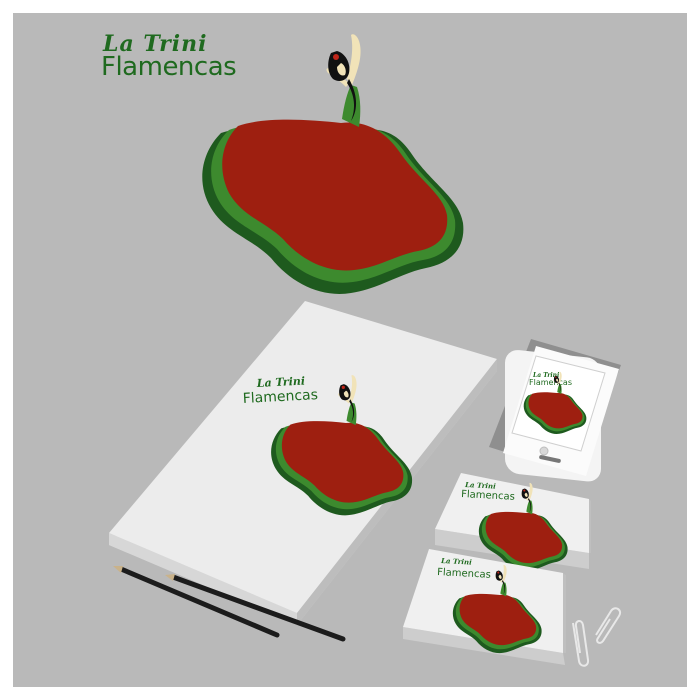  I want to click on phone-home-button, so click(544, 451).